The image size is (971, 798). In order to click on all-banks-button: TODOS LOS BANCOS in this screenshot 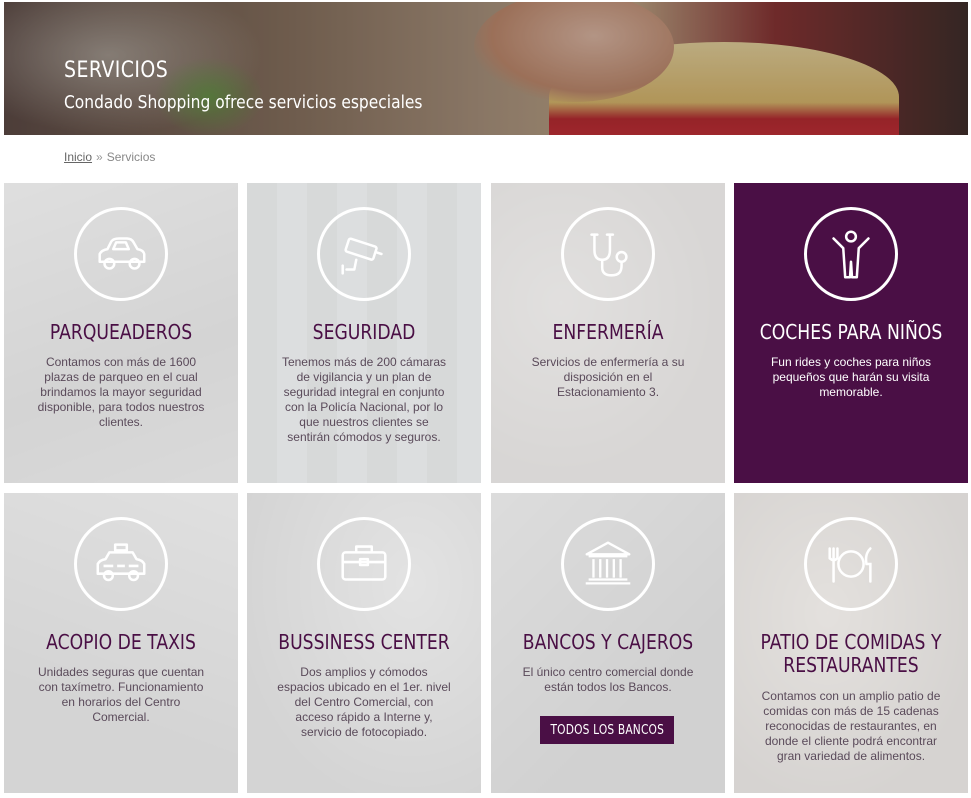, I will do `click(607, 730)`.